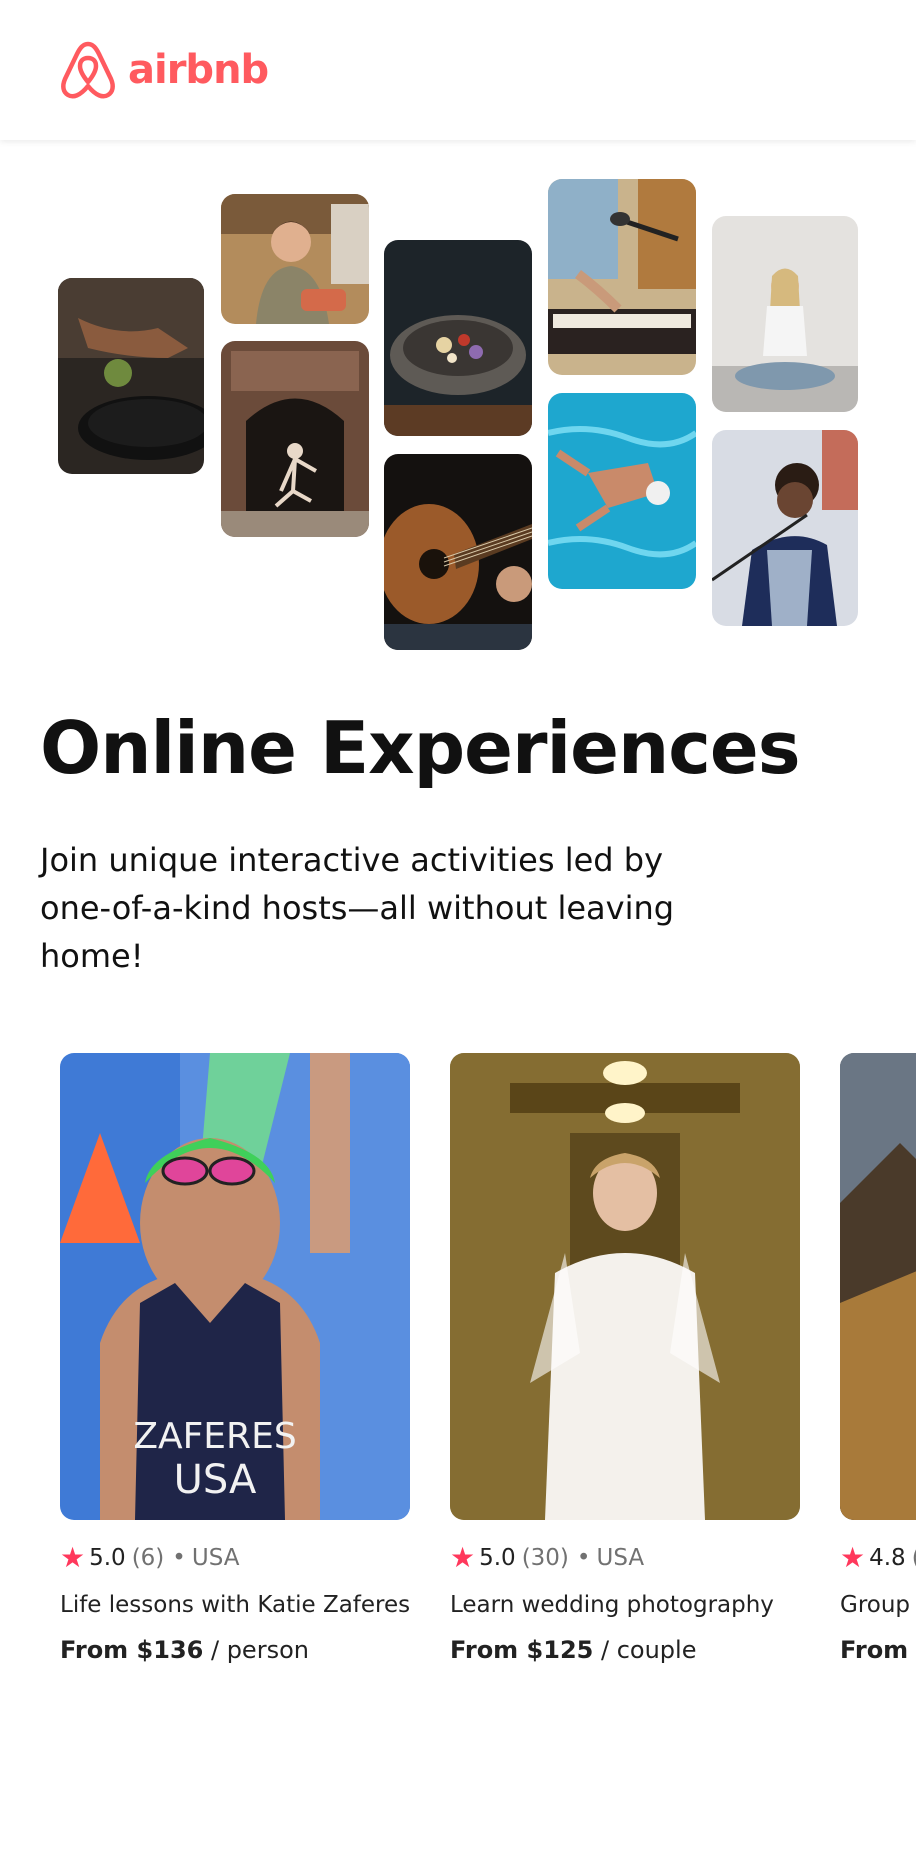 This screenshot has height=1870, width=916. Describe the element at coordinates (878, 1605) in the screenshot. I see `experience-title: Group` at that location.